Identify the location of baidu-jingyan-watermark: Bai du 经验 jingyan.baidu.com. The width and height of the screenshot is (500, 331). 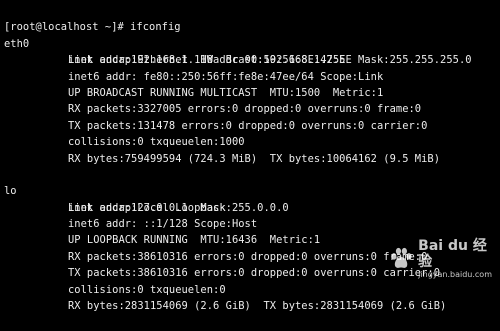
(440, 259).